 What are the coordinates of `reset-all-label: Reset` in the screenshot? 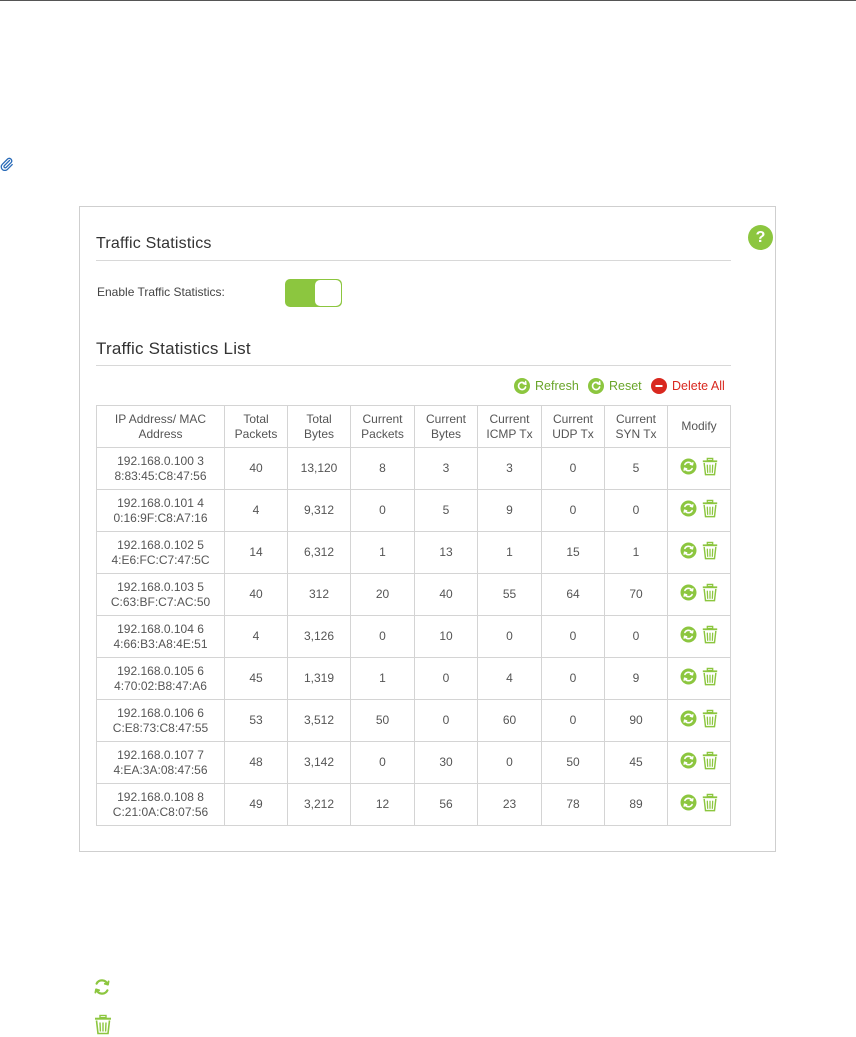 It's located at (625, 386).